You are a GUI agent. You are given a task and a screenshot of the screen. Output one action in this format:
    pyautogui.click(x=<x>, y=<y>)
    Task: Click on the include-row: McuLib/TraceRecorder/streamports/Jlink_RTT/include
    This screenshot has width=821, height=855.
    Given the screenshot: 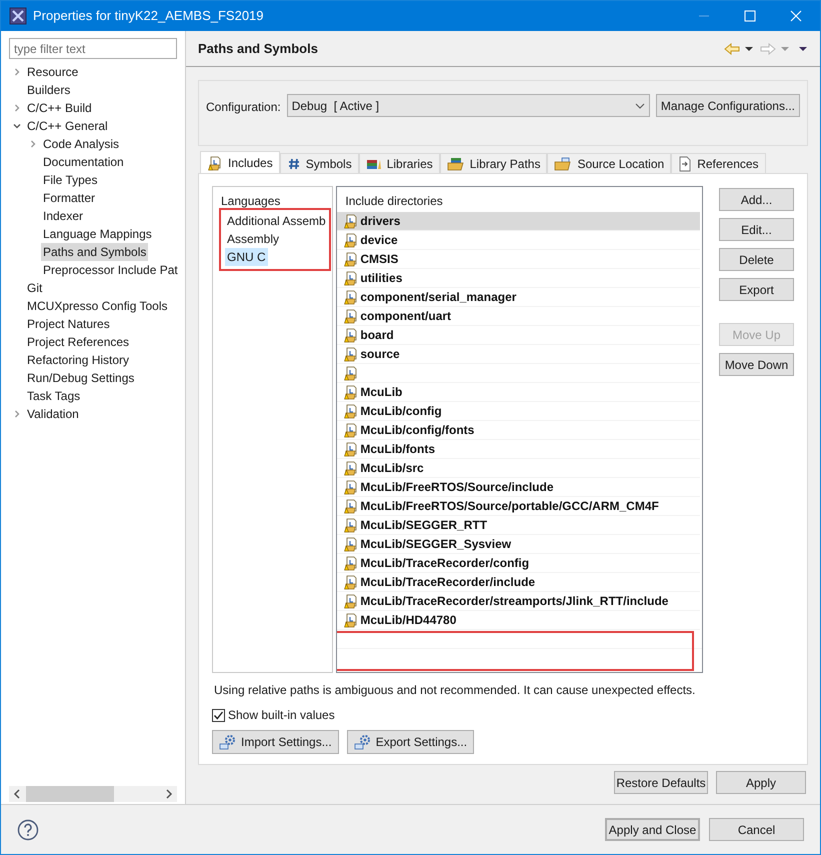 What is the action you would take?
    pyautogui.click(x=518, y=601)
    